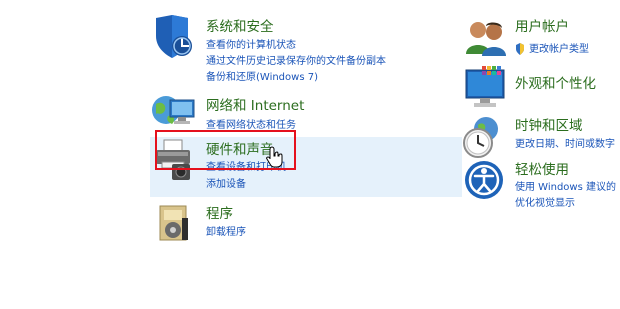 The image size is (620, 309). I want to click on shield-icon, so click(173, 39).